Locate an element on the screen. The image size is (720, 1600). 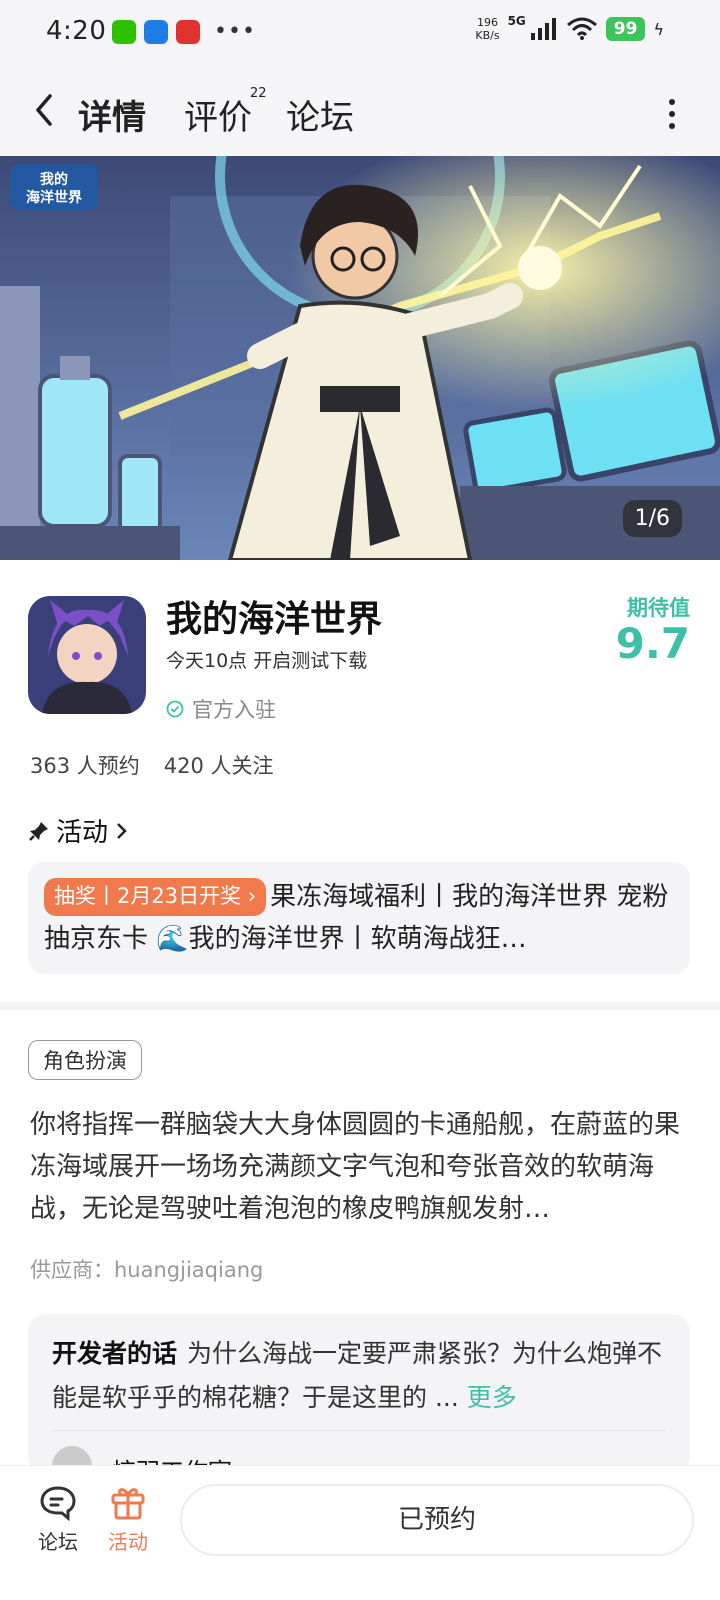
lottery-tag-label: 抽奖丨2月23日开奖 is located at coordinates (148, 896).